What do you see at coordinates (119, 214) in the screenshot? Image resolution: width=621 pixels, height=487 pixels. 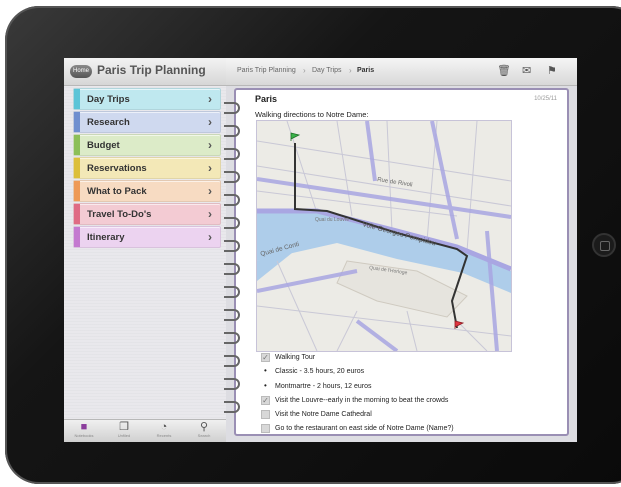 I see `section-label: Travel To-Do's` at bounding box center [119, 214].